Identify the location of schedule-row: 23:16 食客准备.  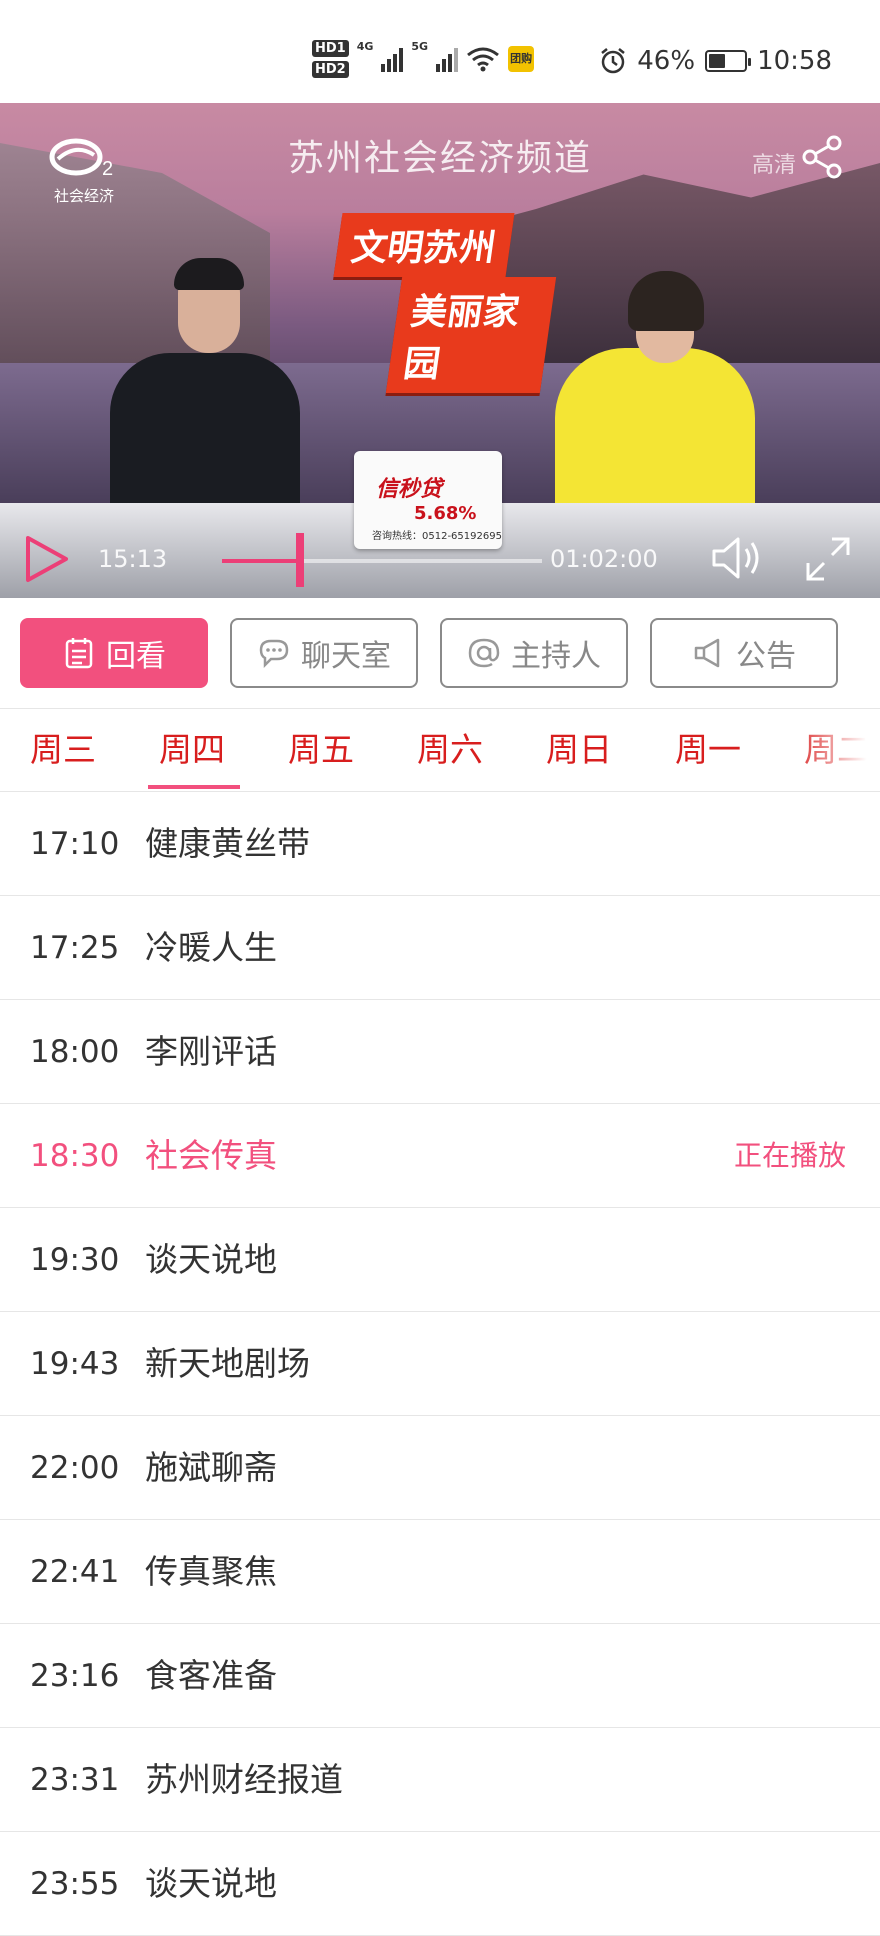
(440, 1676).